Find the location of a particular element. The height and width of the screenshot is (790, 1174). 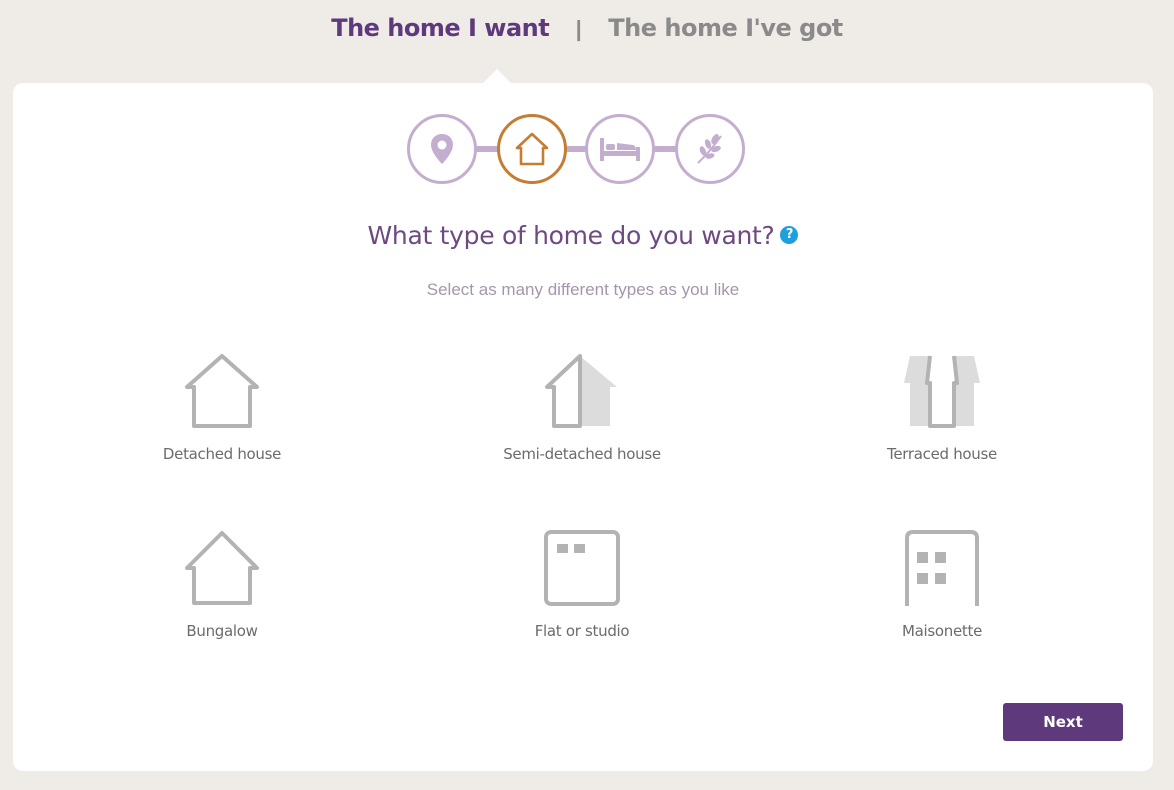

option-terraced-house: Terraced house is located at coordinates (942, 407).